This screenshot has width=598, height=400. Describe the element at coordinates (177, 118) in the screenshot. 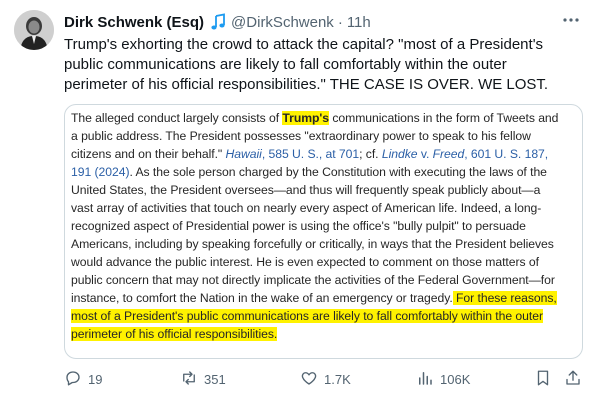

I see `document-text: The alleged conduct largely consists of` at that location.